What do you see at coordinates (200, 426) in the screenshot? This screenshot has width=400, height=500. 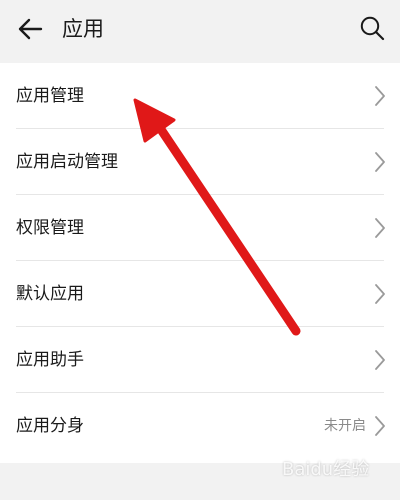 I see `settings-item-app-twin: 应用分身 未开启` at bounding box center [200, 426].